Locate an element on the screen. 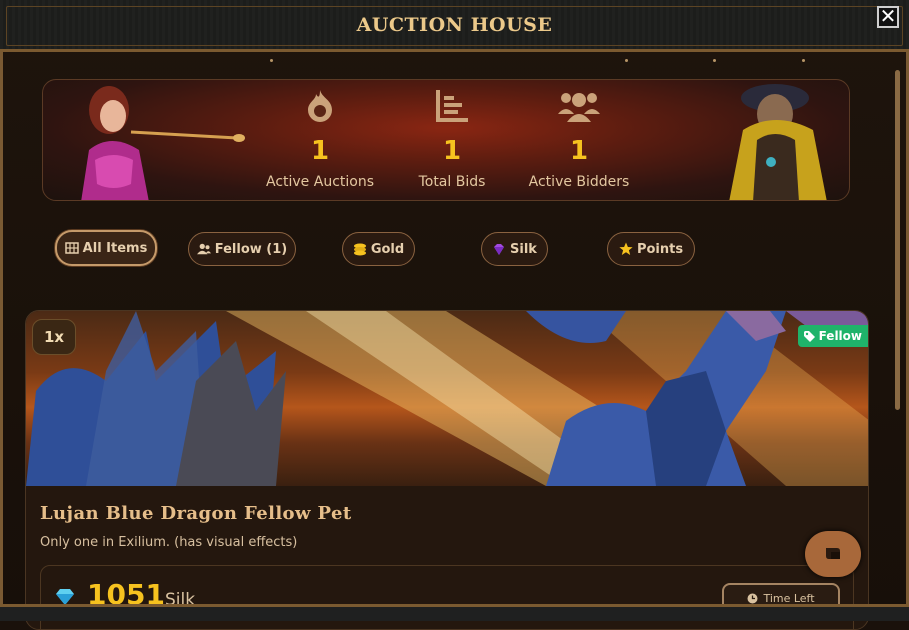 The image size is (909, 630). filter-gold: Gold is located at coordinates (378, 249).